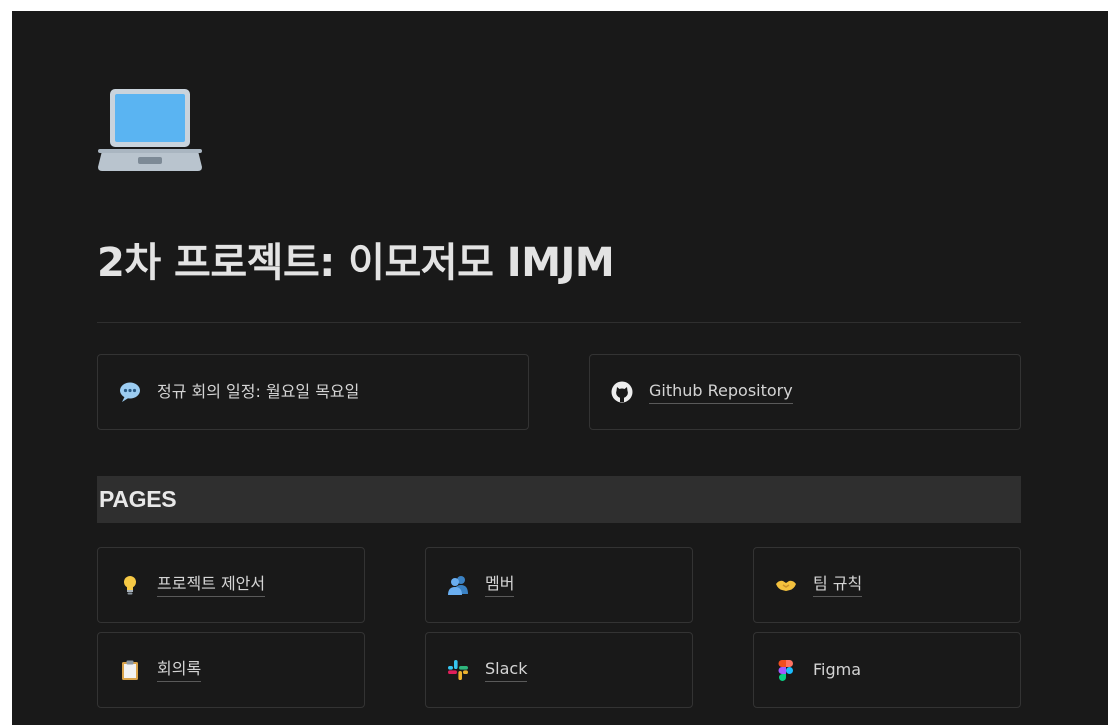  What do you see at coordinates (838, 585) in the screenshot?
I see `page-link-label: 팀 규칙` at bounding box center [838, 585].